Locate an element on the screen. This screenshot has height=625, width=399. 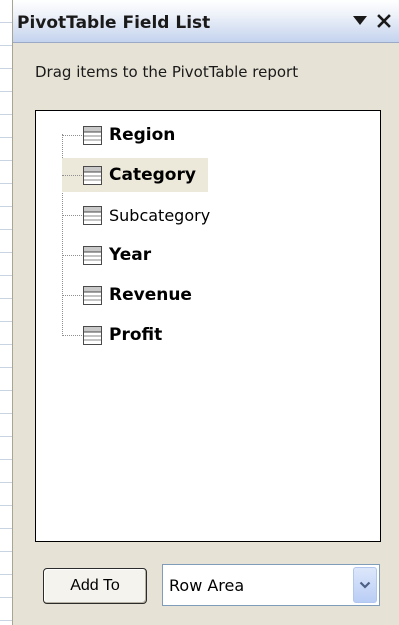
field-label: Profit is located at coordinates (136, 335).